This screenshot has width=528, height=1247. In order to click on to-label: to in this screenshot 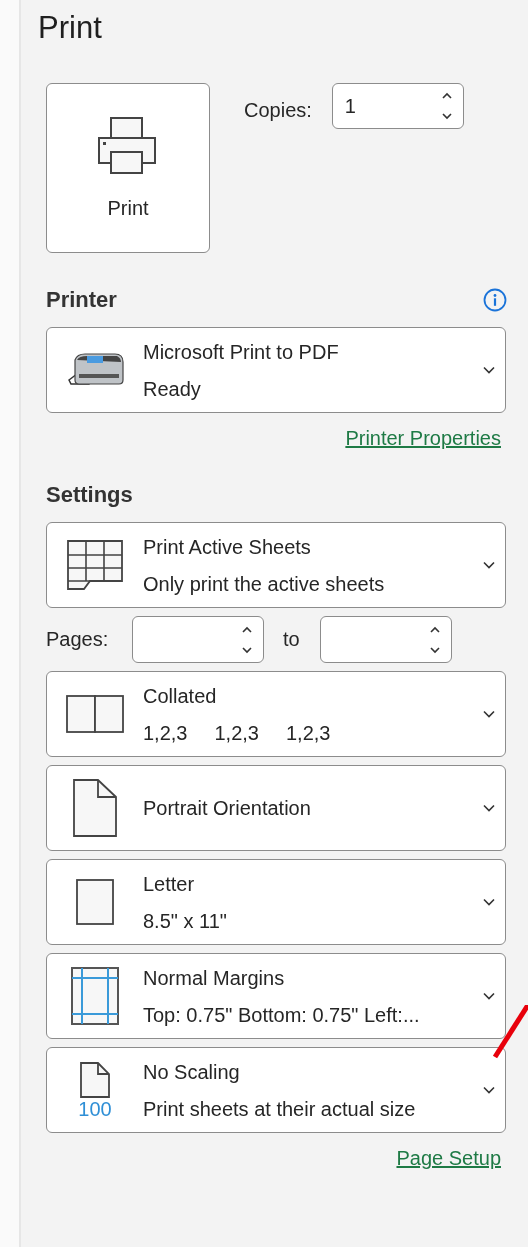, I will do `click(291, 639)`.